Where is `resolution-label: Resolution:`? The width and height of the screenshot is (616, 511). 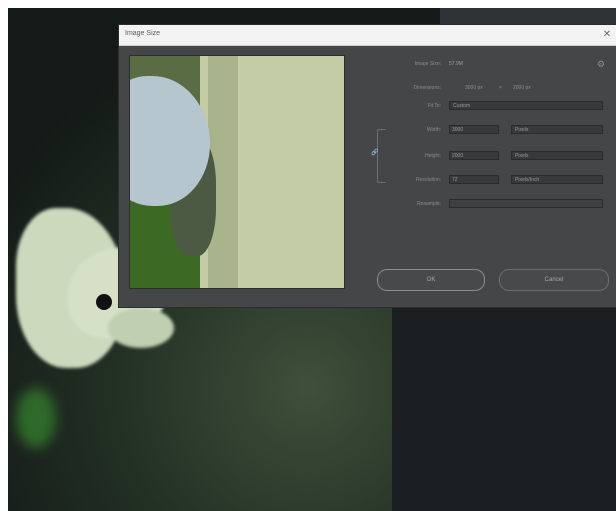
resolution-label: Resolution: is located at coordinates (428, 180).